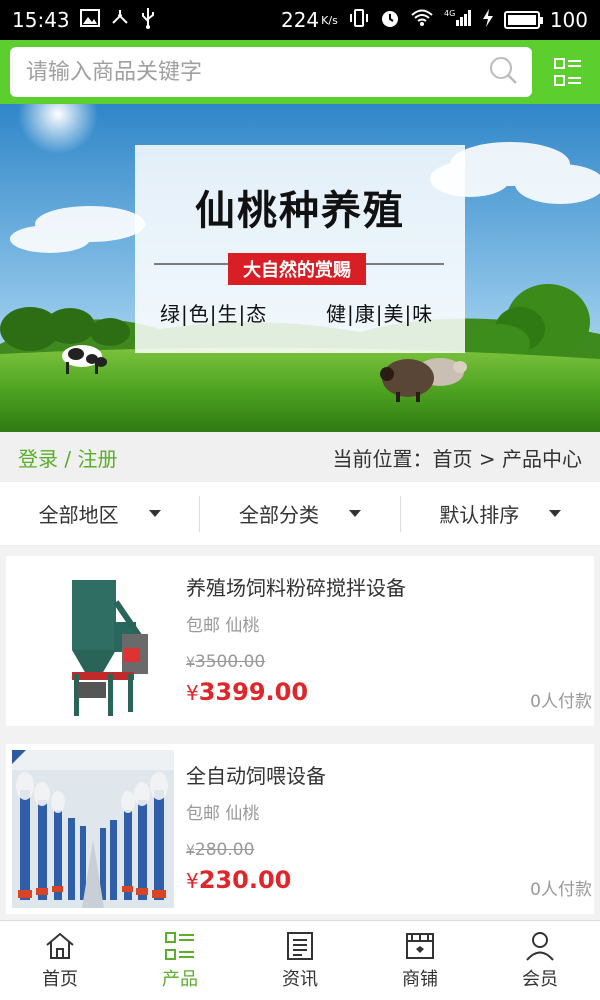 Image resolution: width=600 pixels, height=1000 pixels. I want to click on filter-category-label: 全部分类, so click(278, 515).